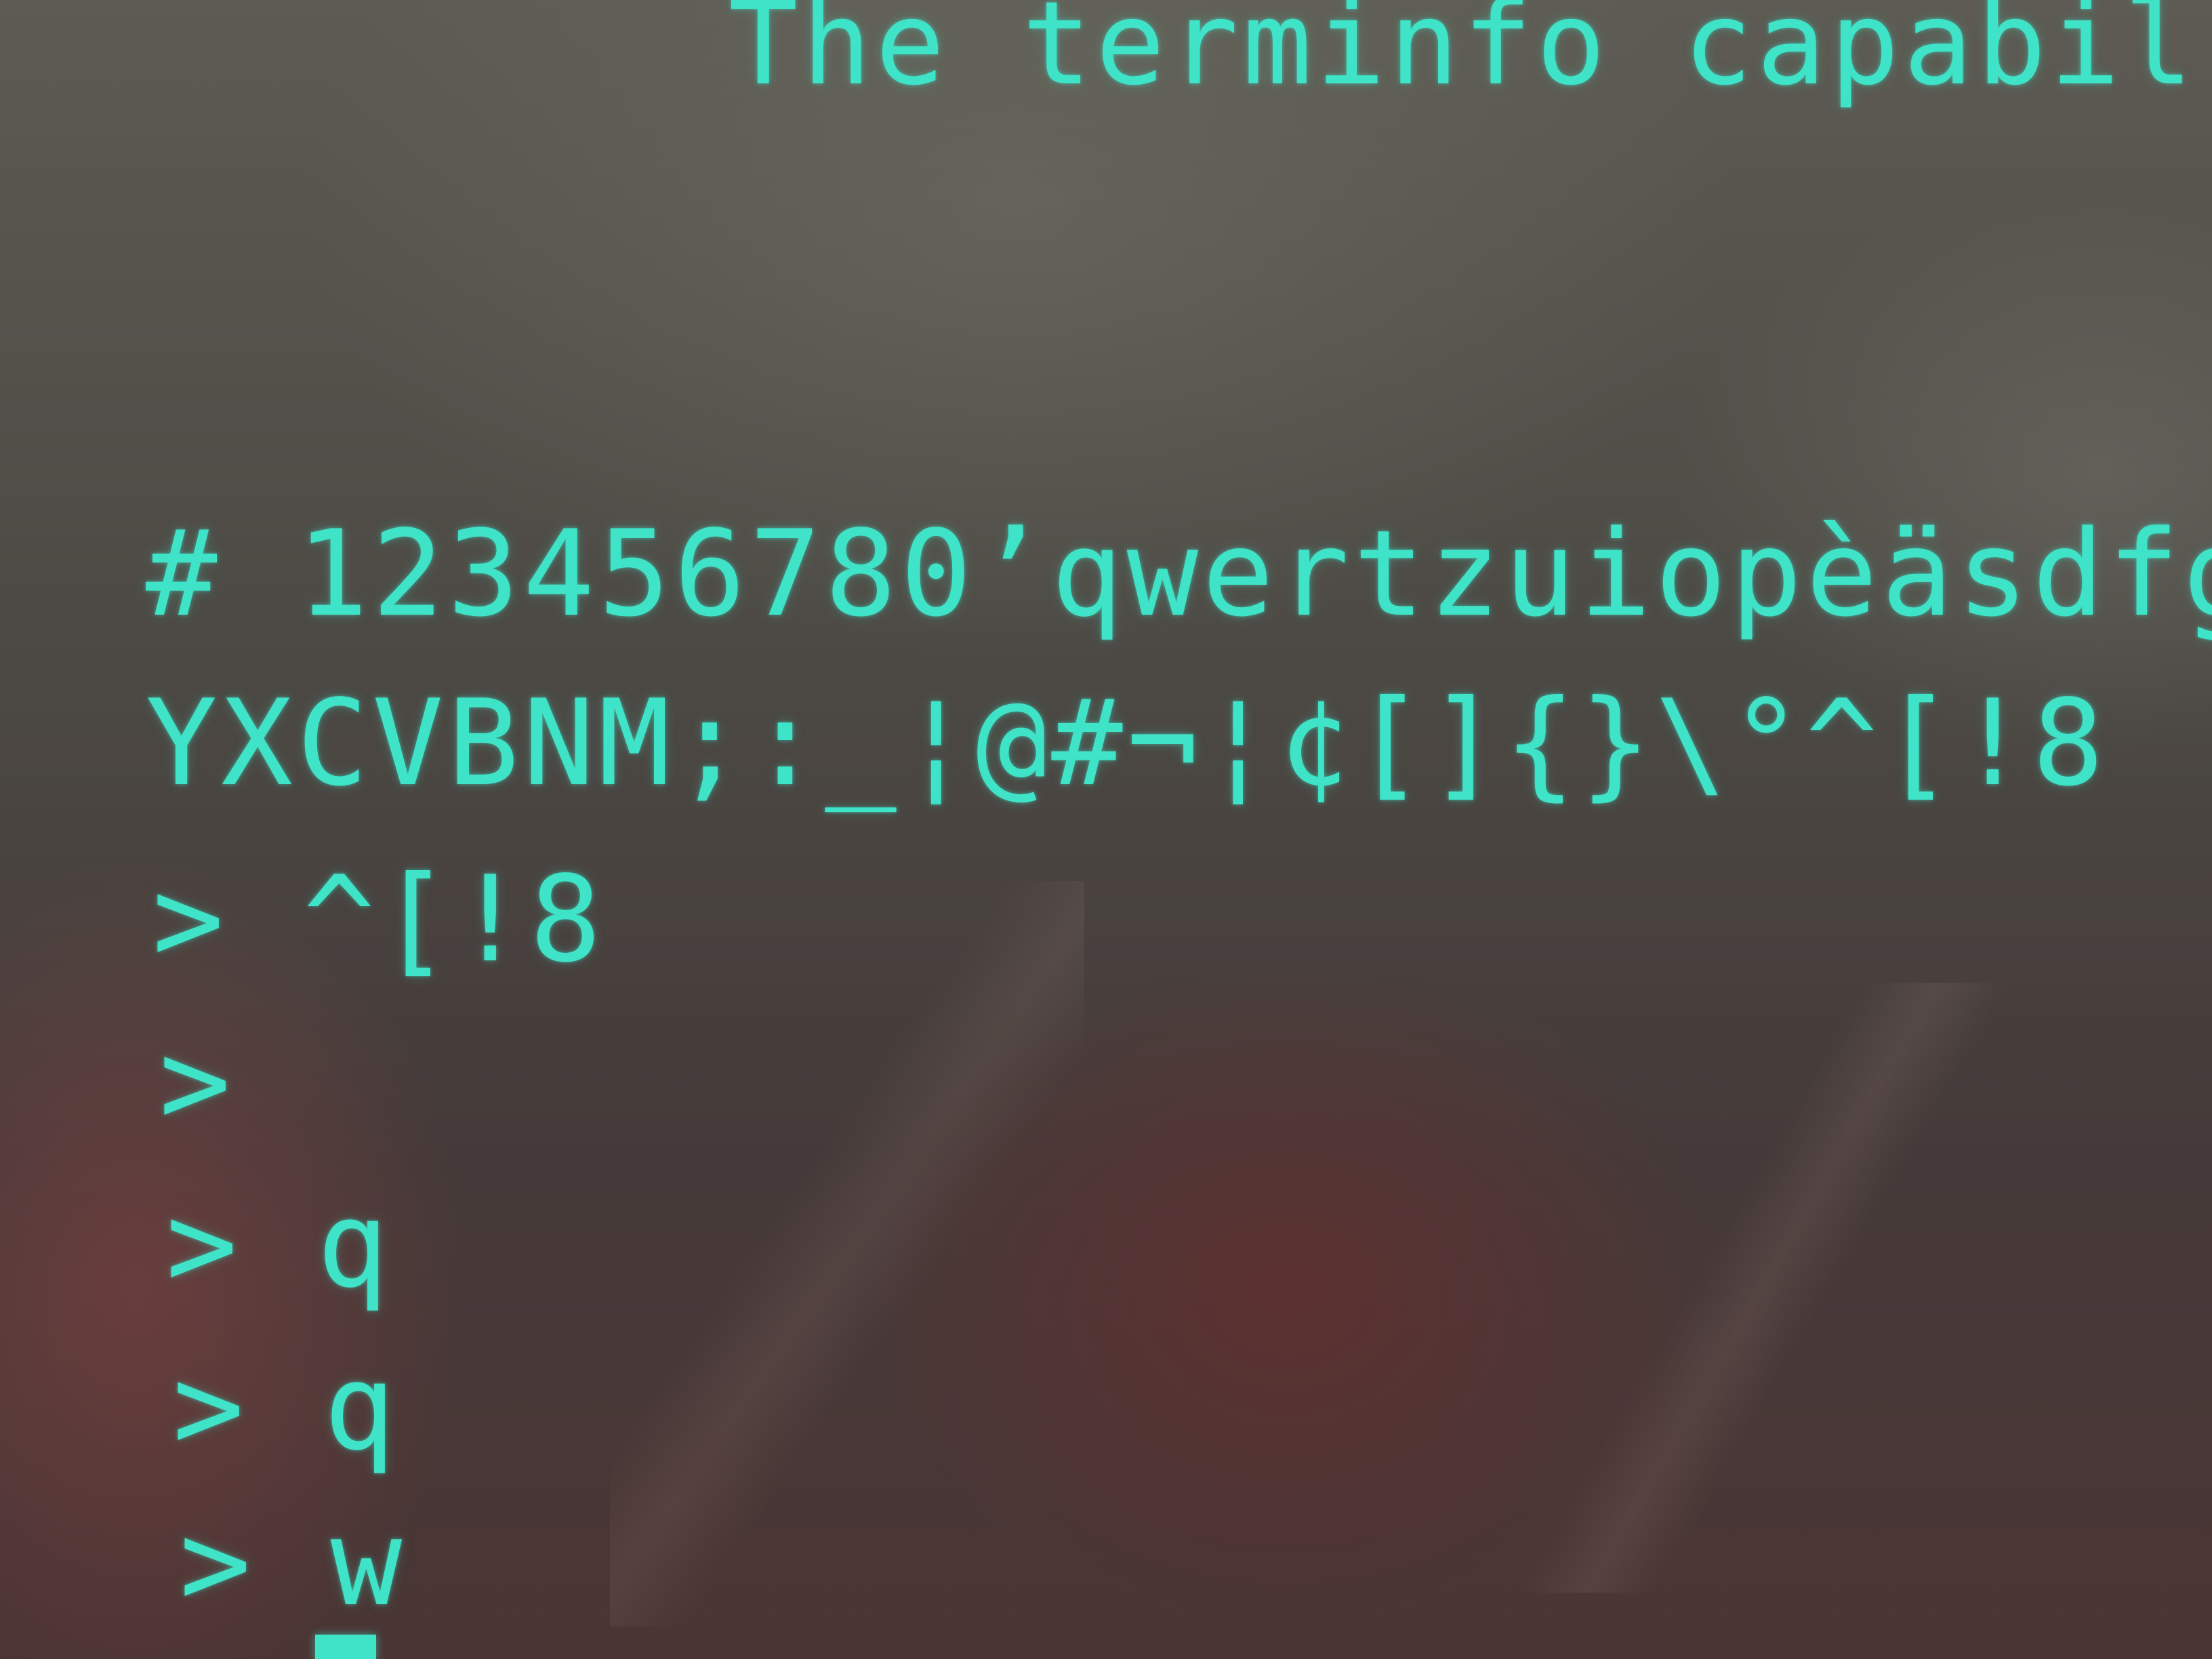 Image resolution: width=2212 pixels, height=1659 pixels. Describe the element at coordinates (293, 1564) in the screenshot. I see `terminal-prompt-line: > w` at that location.